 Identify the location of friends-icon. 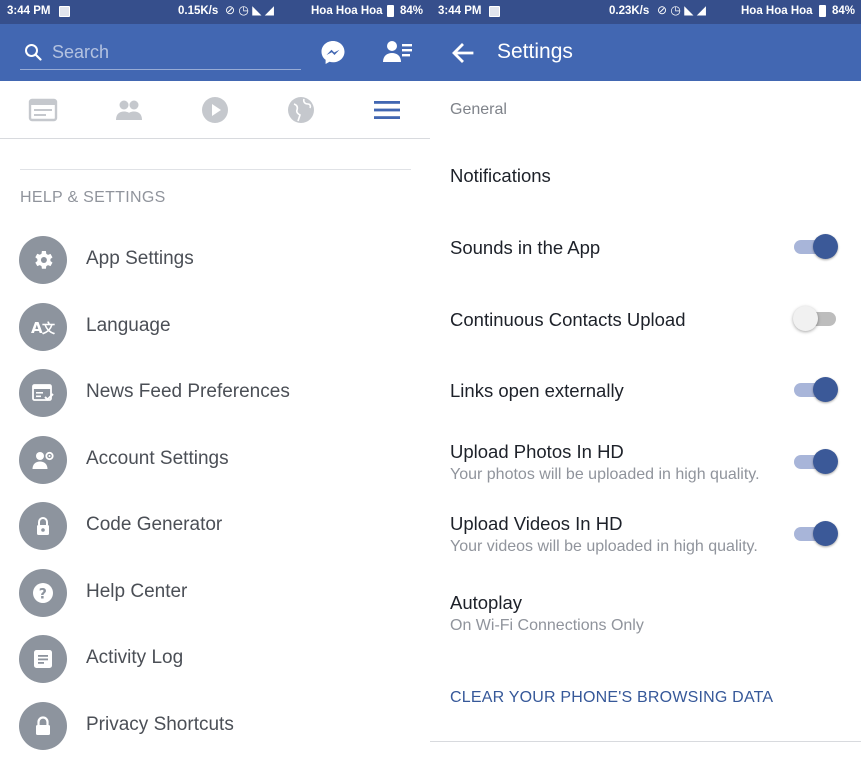
(129, 110).